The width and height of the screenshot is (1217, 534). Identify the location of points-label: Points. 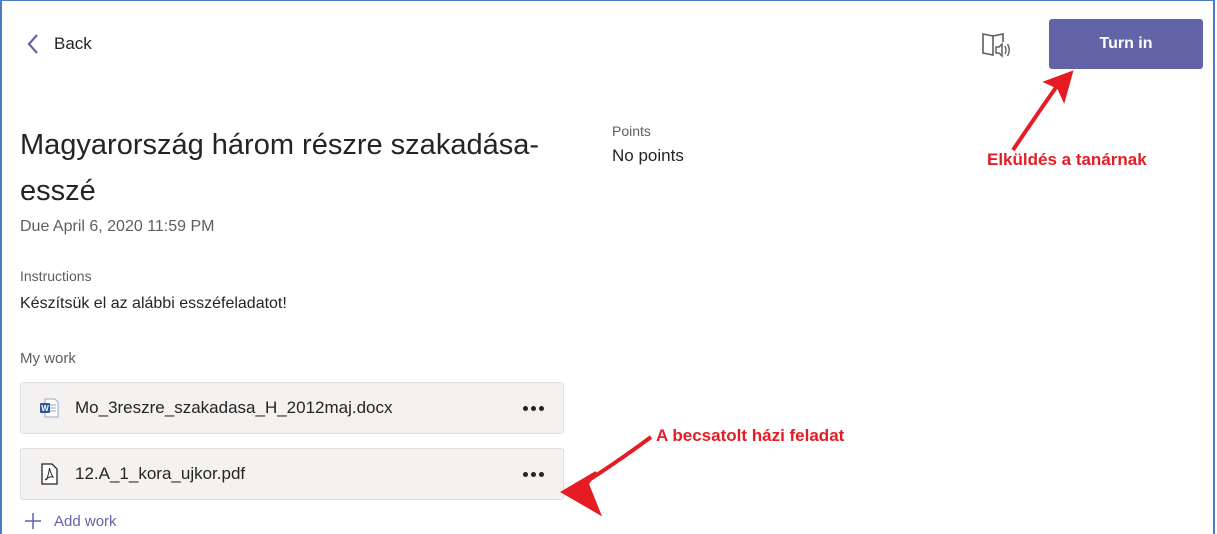
(631, 131).